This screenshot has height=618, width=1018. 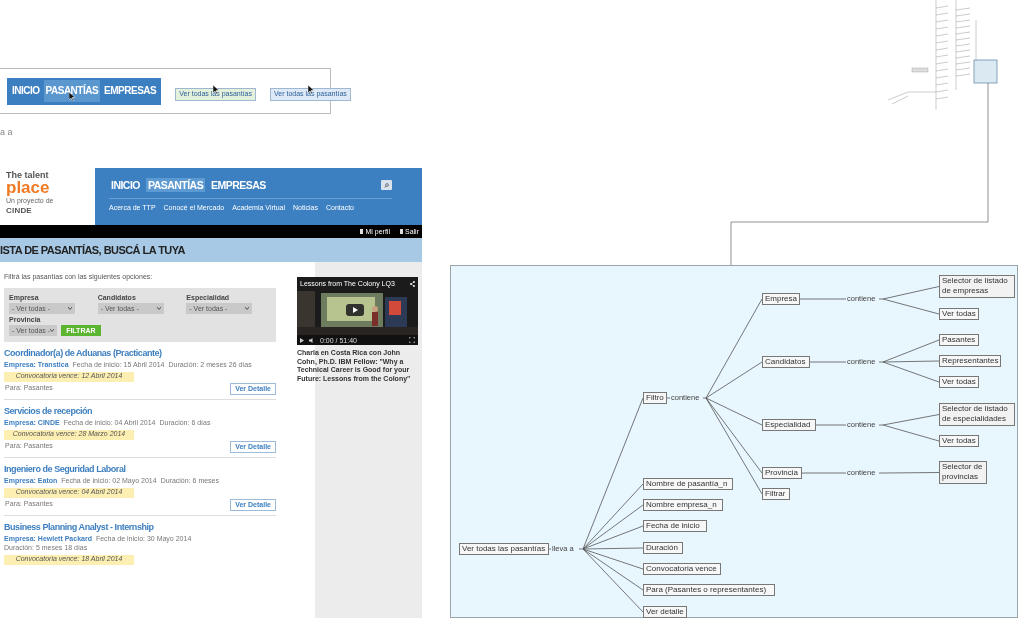 What do you see at coordinates (386, 185) in the screenshot?
I see `search-icon` at bounding box center [386, 185].